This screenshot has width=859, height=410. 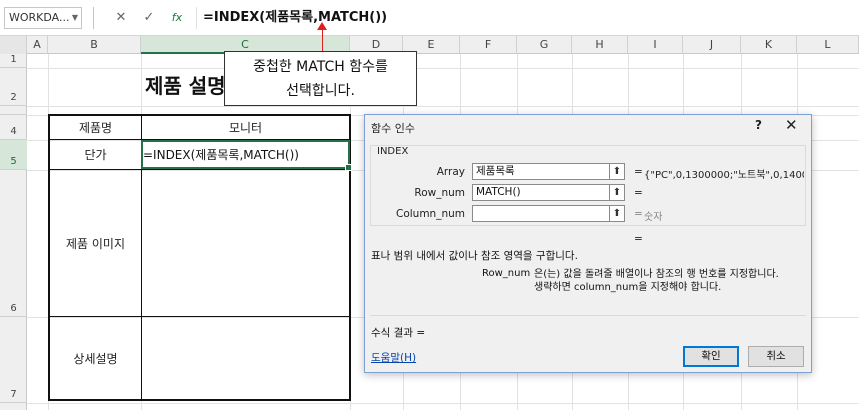 What do you see at coordinates (13, 243) in the screenshot?
I see `row-header-6: 6` at bounding box center [13, 243].